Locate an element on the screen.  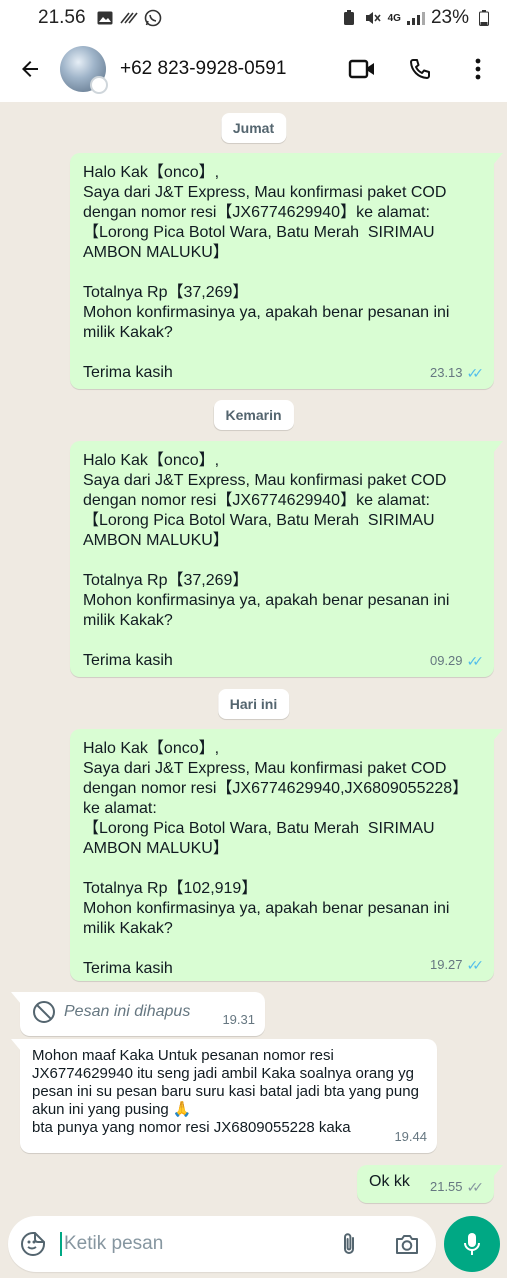
sticker-icon is located at coordinates (33, 1244).